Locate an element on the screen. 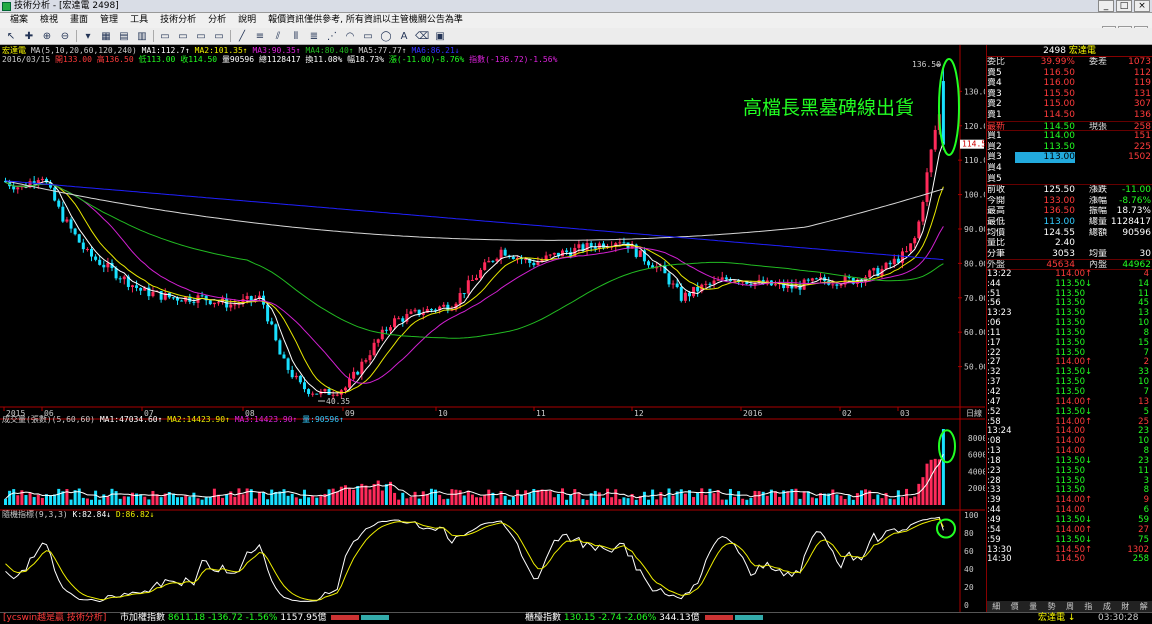 The height and width of the screenshot is (624, 1152). menu-manage: 管理 is located at coordinates (109, 20).